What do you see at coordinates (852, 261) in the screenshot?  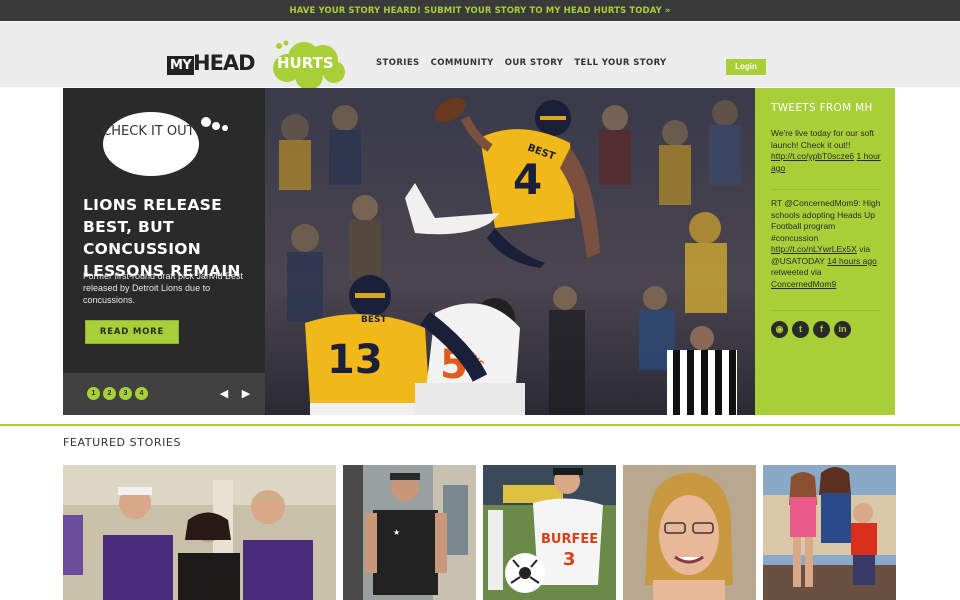 I see `tweet-2-time: 14 hours ago` at bounding box center [852, 261].